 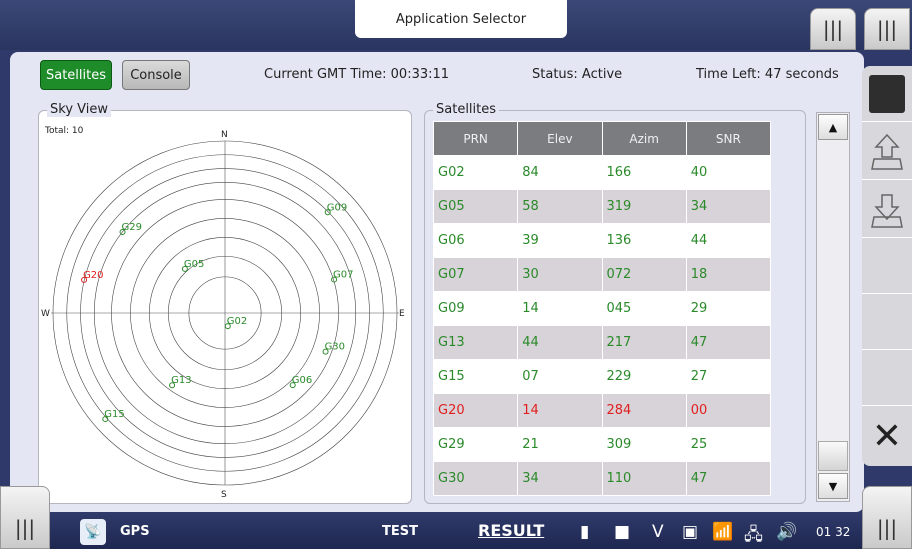 I want to click on gmt-time: Current GMT Time: 00:33:11, so click(x=357, y=74).